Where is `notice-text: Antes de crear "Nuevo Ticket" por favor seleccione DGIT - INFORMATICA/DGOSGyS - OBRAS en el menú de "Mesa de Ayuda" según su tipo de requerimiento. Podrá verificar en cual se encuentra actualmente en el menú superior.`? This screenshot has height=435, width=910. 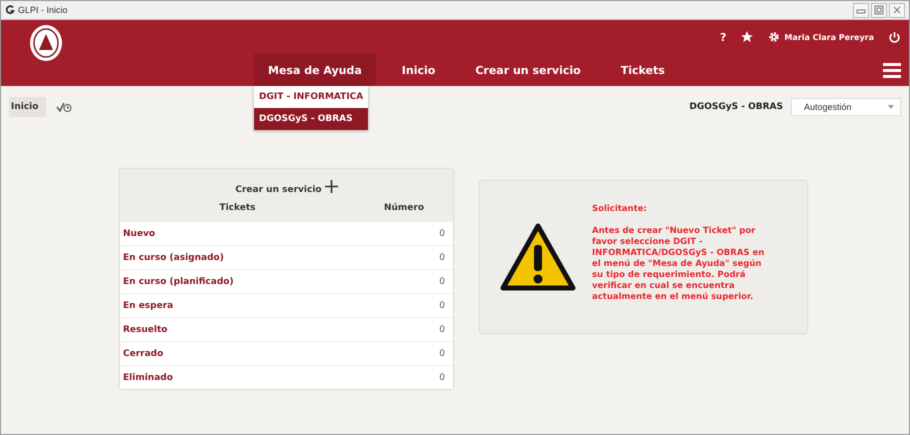 notice-text: Antes de crear "Nuevo Ticket" por favor seleccione DGIT - INFORMATICA/DGOSGyS - OBRAS en el menú de "Mesa de Ayuda" según su tipo de requerimiento. Podrá verificar en cual se encuentra actualmente en el menú superior. is located at coordinates (679, 264).